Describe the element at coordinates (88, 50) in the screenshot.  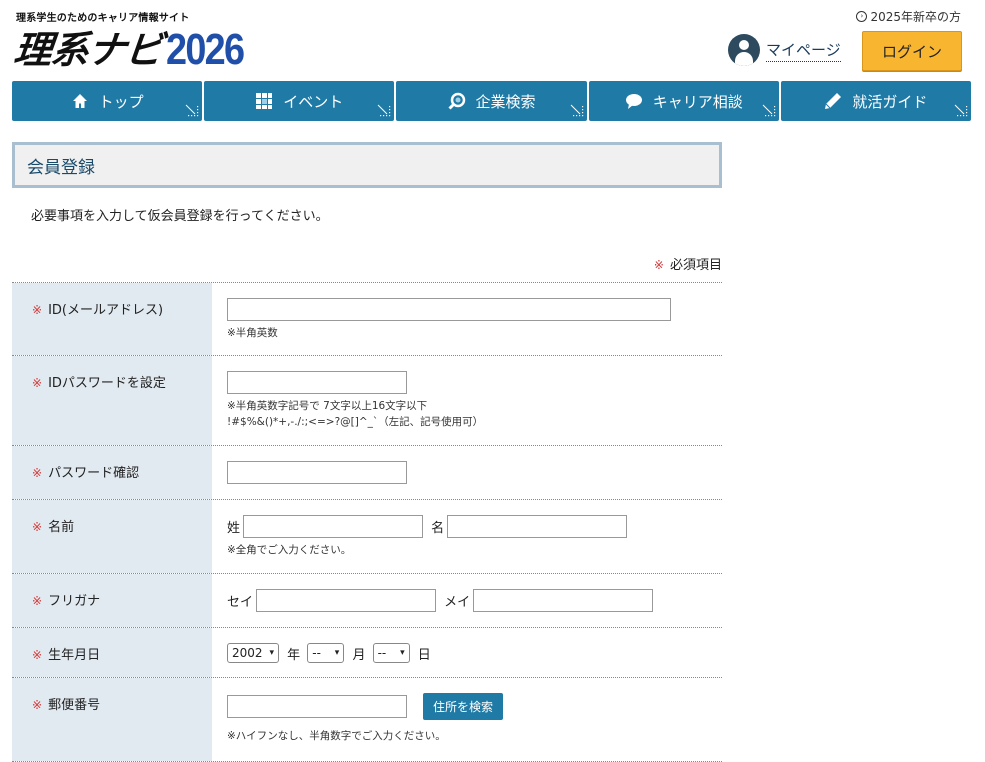
I see `logo-text: 理系ナビ` at that location.